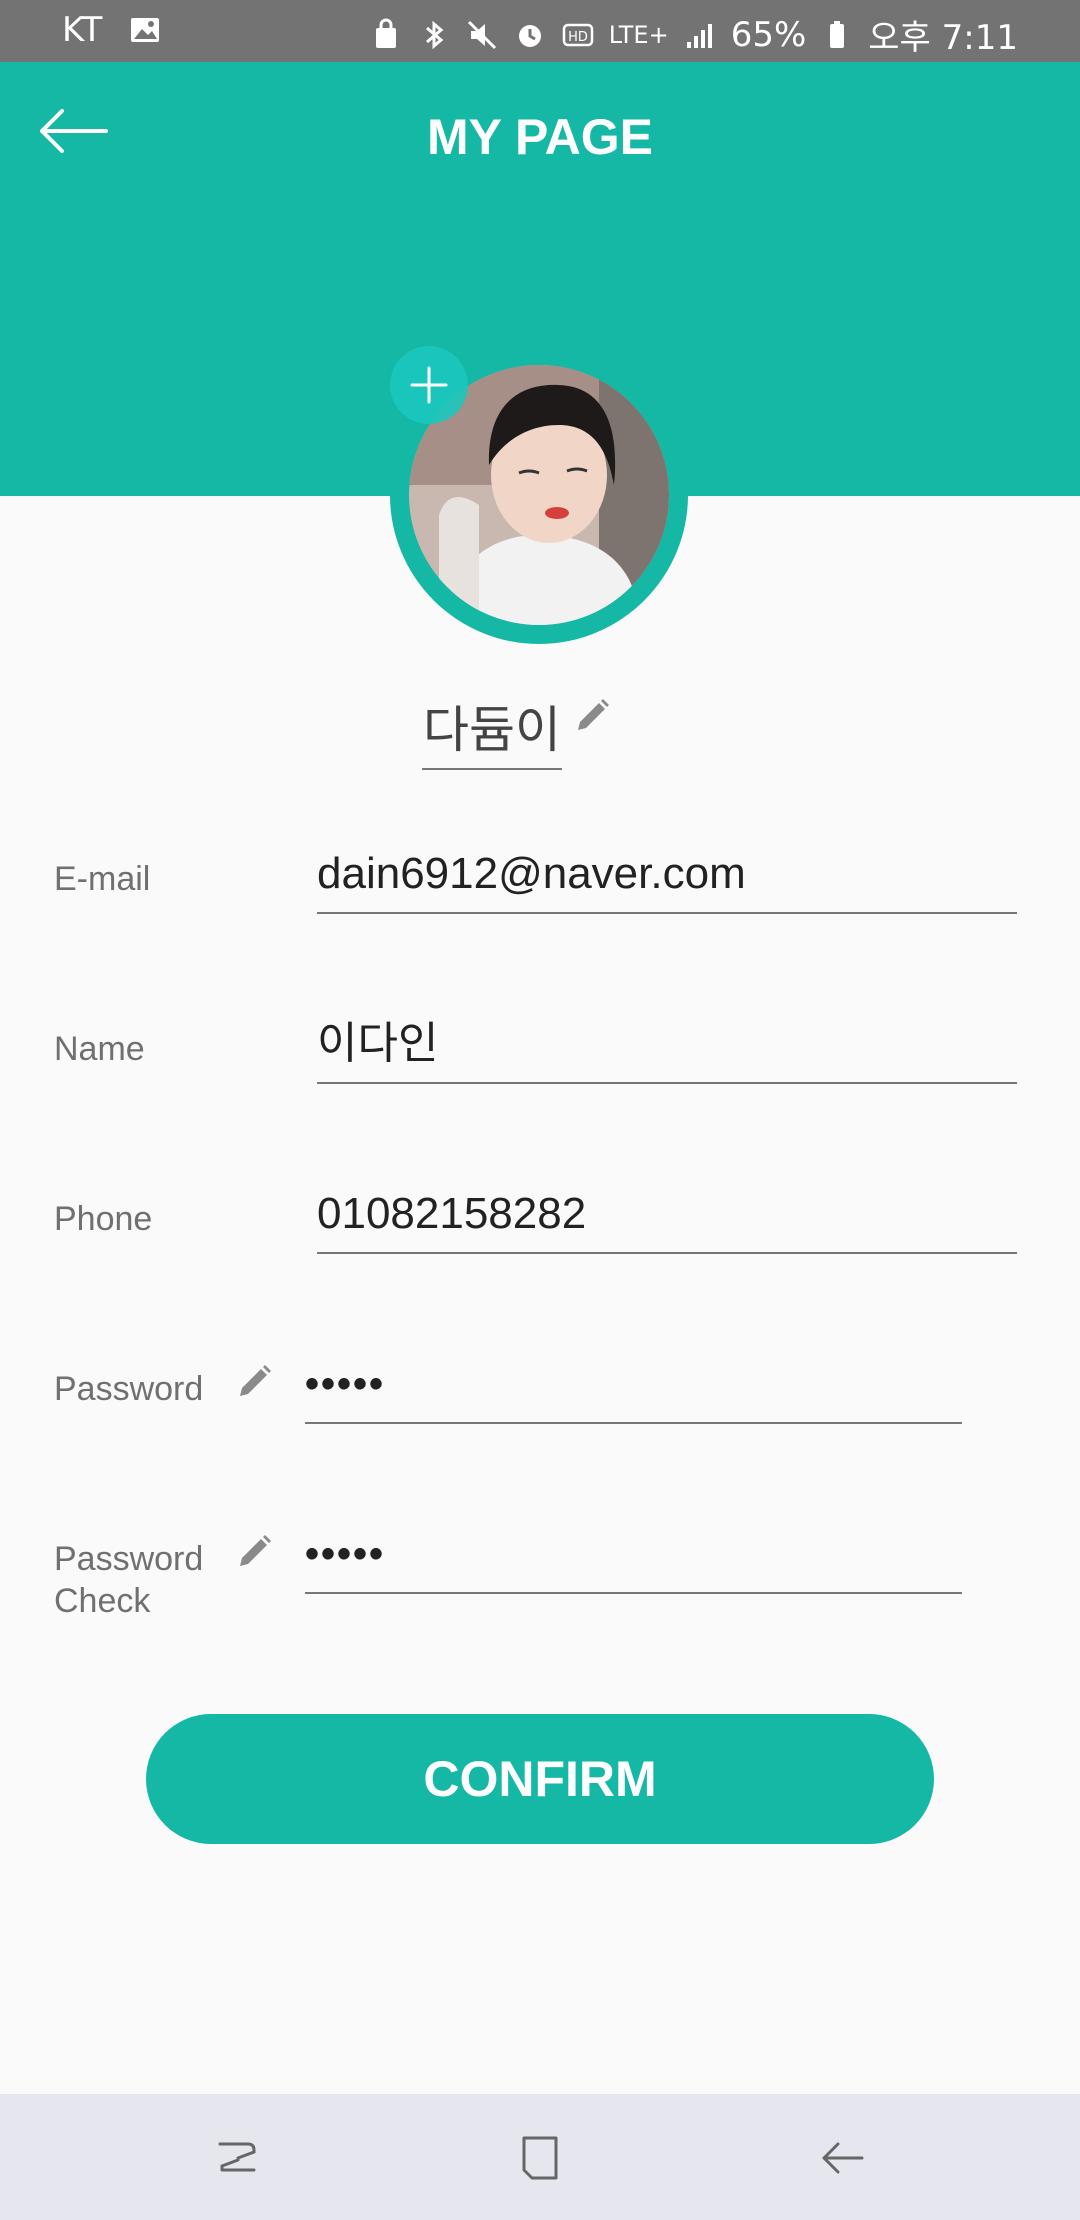 This screenshot has height=2220, width=1080. What do you see at coordinates (667, 1220) in the screenshot?
I see `phone-field: 01082158282` at bounding box center [667, 1220].